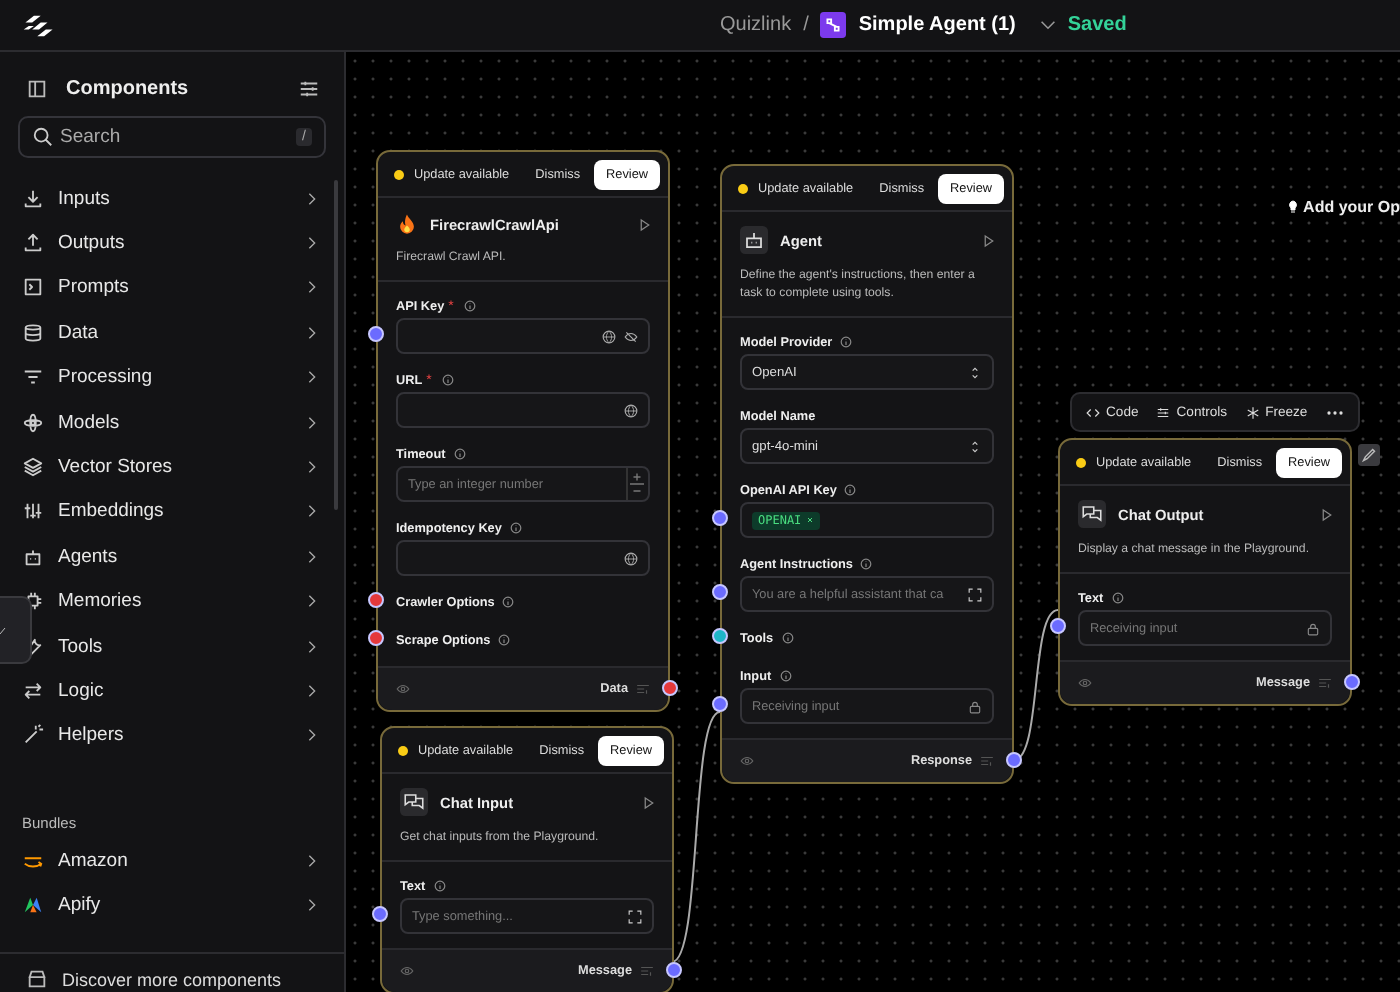 Image resolution: width=1400 pixels, height=992 pixels. What do you see at coordinates (43, 137) in the screenshot?
I see `search-icon` at bounding box center [43, 137].